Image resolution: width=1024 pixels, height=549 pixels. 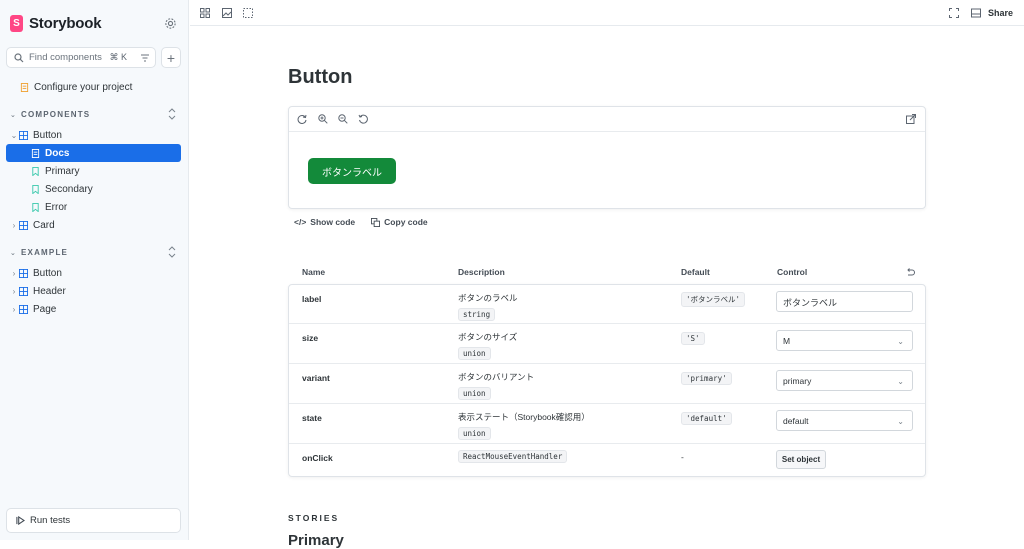 What do you see at coordinates (302, 119) in the screenshot?
I see `remount-icon` at bounding box center [302, 119].